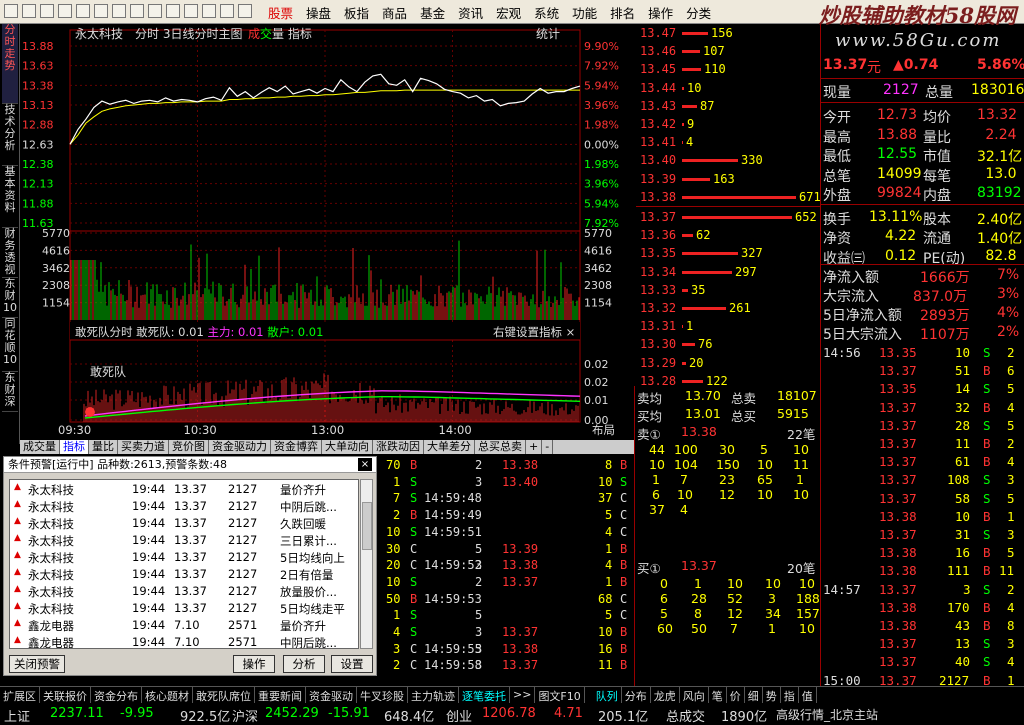 This screenshot has height=725, width=1024. Describe the element at coordinates (318, 12) in the screenshot. I see `menu-item-1: 操盘` at that location.